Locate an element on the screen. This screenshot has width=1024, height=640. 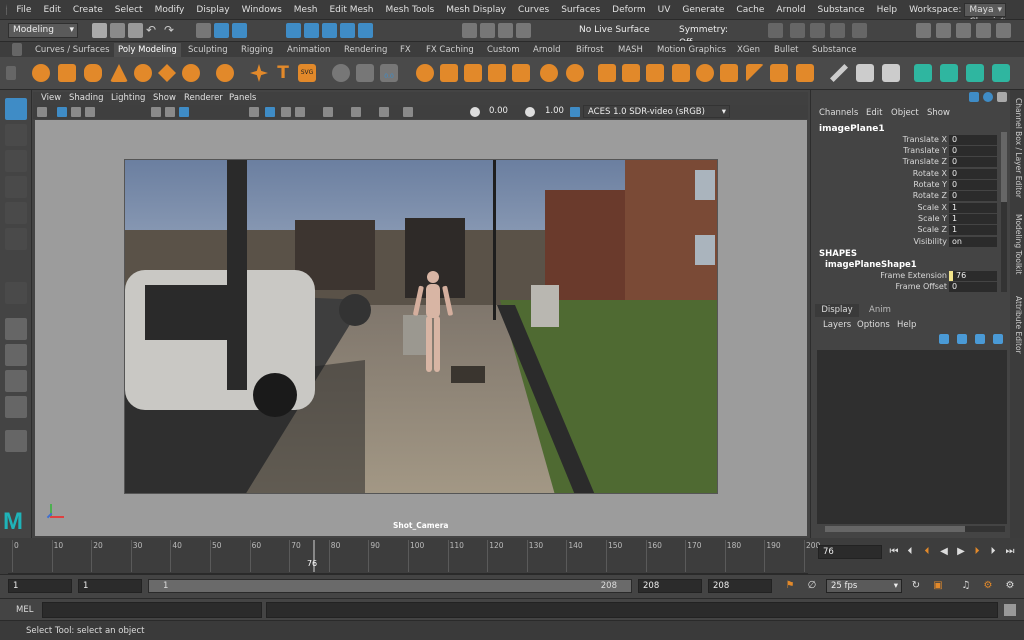
channel-menu-show: Show is located at coordinates (938, 113).